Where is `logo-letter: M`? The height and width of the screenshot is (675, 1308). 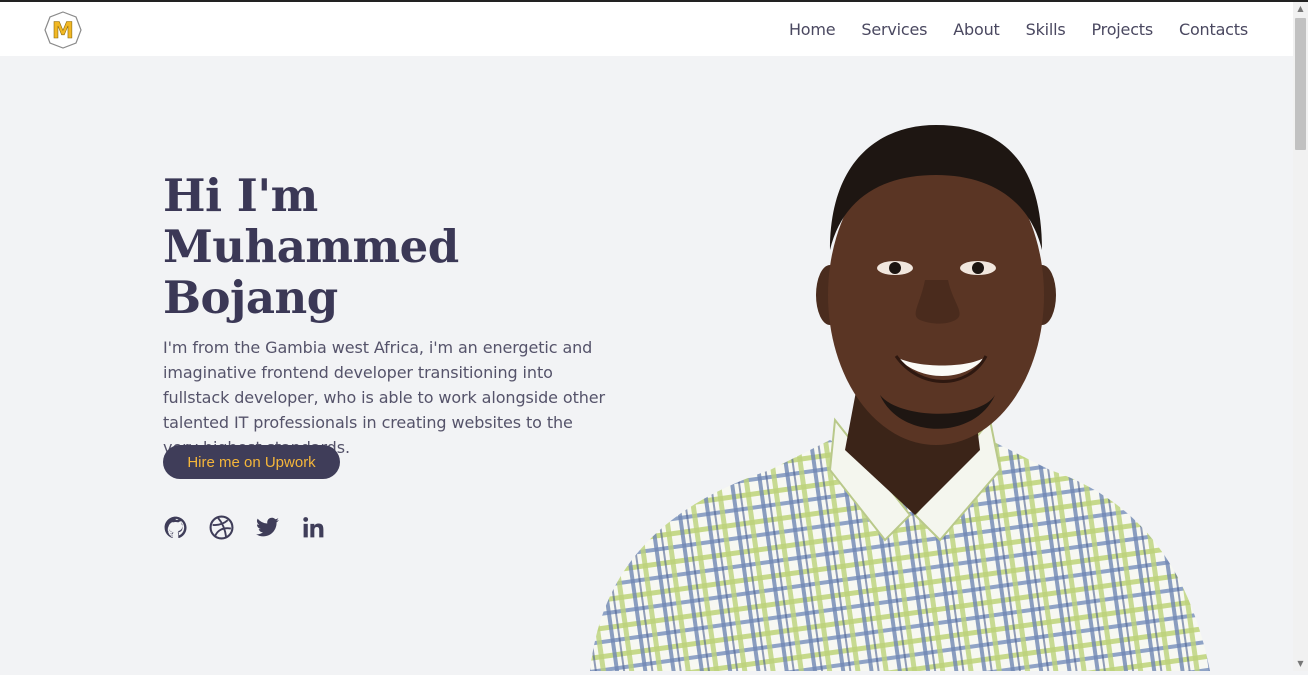
logo-letter: M is located at coordinates (63, 31).